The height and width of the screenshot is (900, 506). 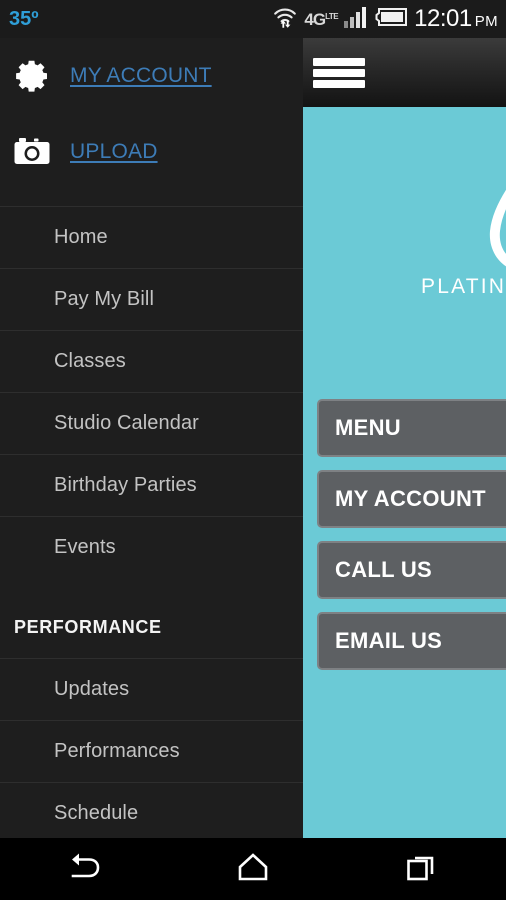 I want to click on drawer-upload-link: UPLOAD, so click(x=151, y=152).